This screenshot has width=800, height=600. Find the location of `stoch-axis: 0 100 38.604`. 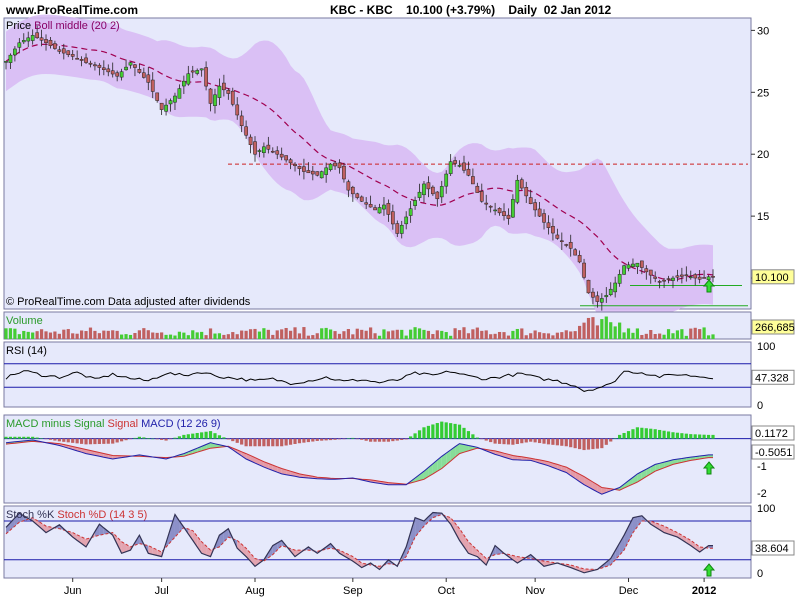

stoch-axis: 0 100 38.604 is located at coordinates (773, 541).